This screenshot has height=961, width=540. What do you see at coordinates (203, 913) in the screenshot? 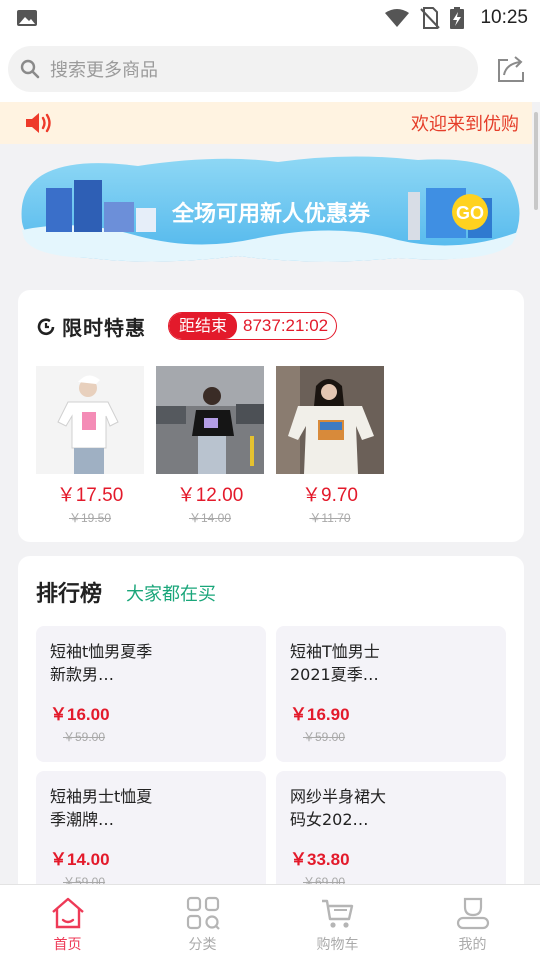
I see `category-icon` at bounding box center [203, 913].